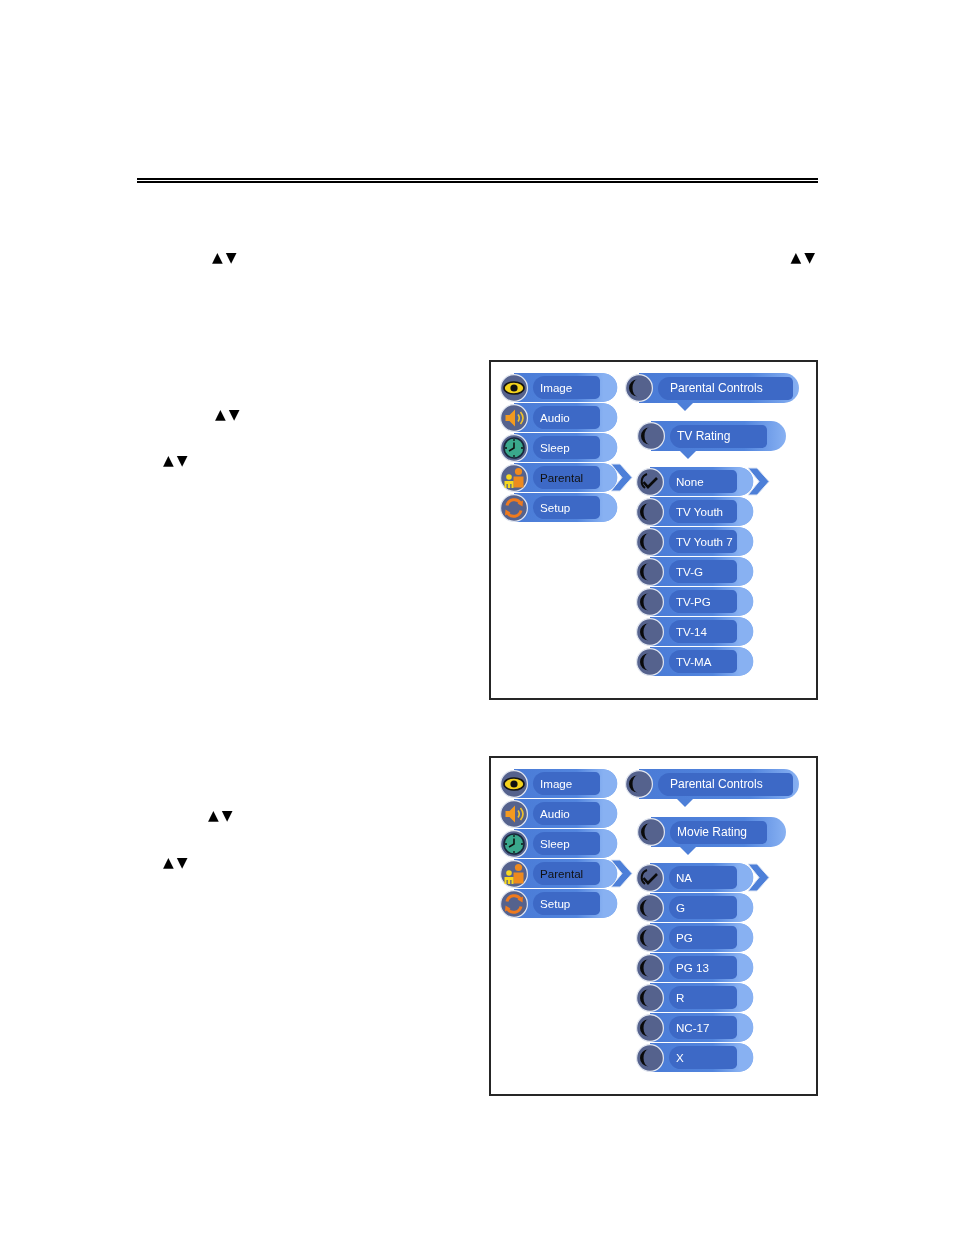 The width and height of the screenshot is (954, 1235). I want to click on rating-option: None, so click(703, 481).